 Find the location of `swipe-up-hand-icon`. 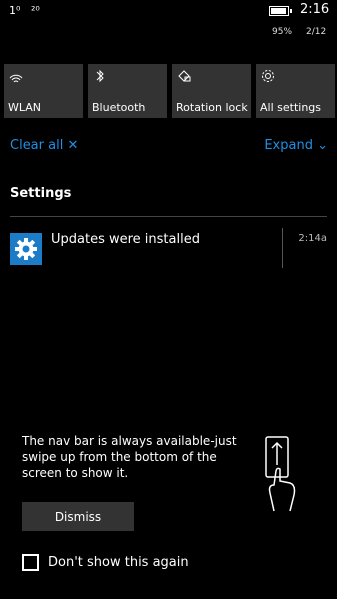

swipe-up-hand-icon is located at coordinates (280, 474).